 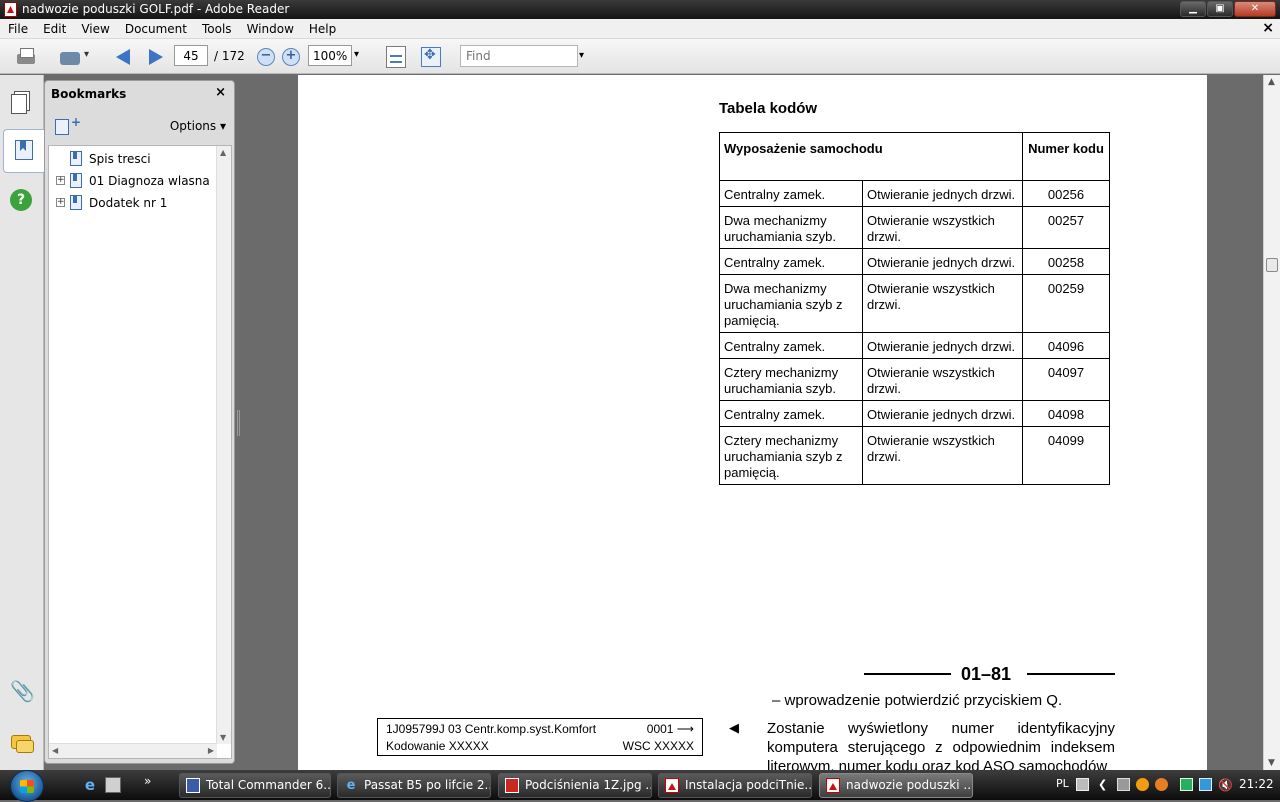 What do you see at coordinates (155, 57) in the screenshot?
I see `next-page-button` at bounding box center [155, 57].